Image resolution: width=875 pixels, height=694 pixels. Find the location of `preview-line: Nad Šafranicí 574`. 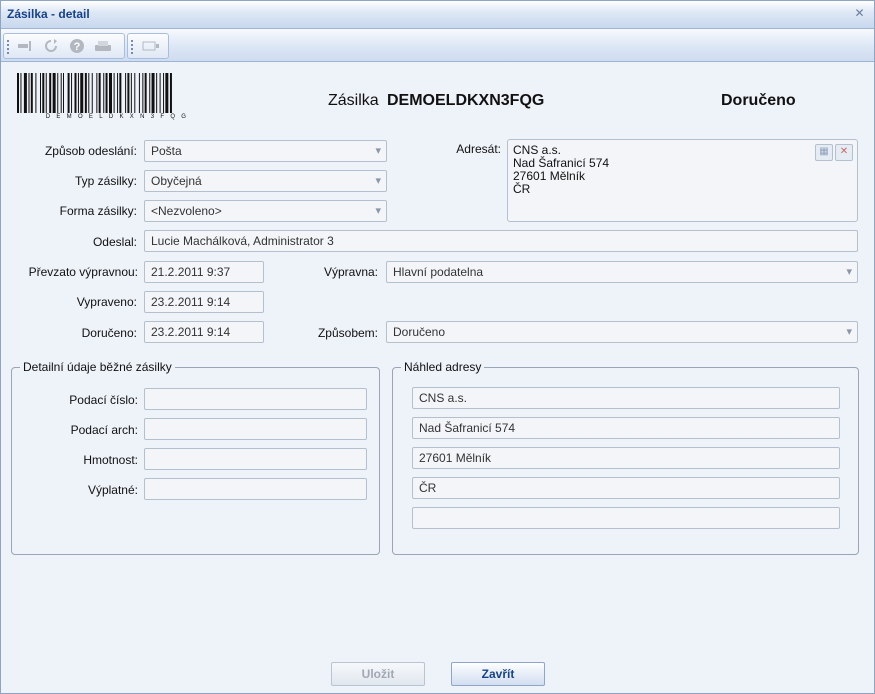

preview-line: Nad Šafranicí 574 is located at coordinates (626, 428).